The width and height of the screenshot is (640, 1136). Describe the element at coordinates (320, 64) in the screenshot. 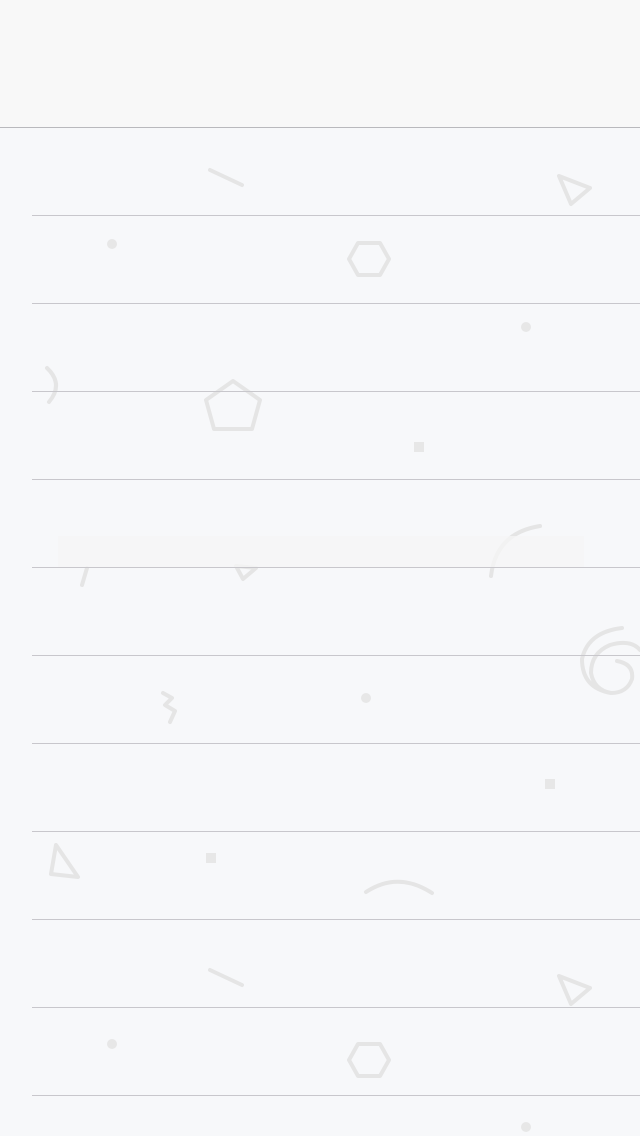

I see `navigation-bar` at that location.